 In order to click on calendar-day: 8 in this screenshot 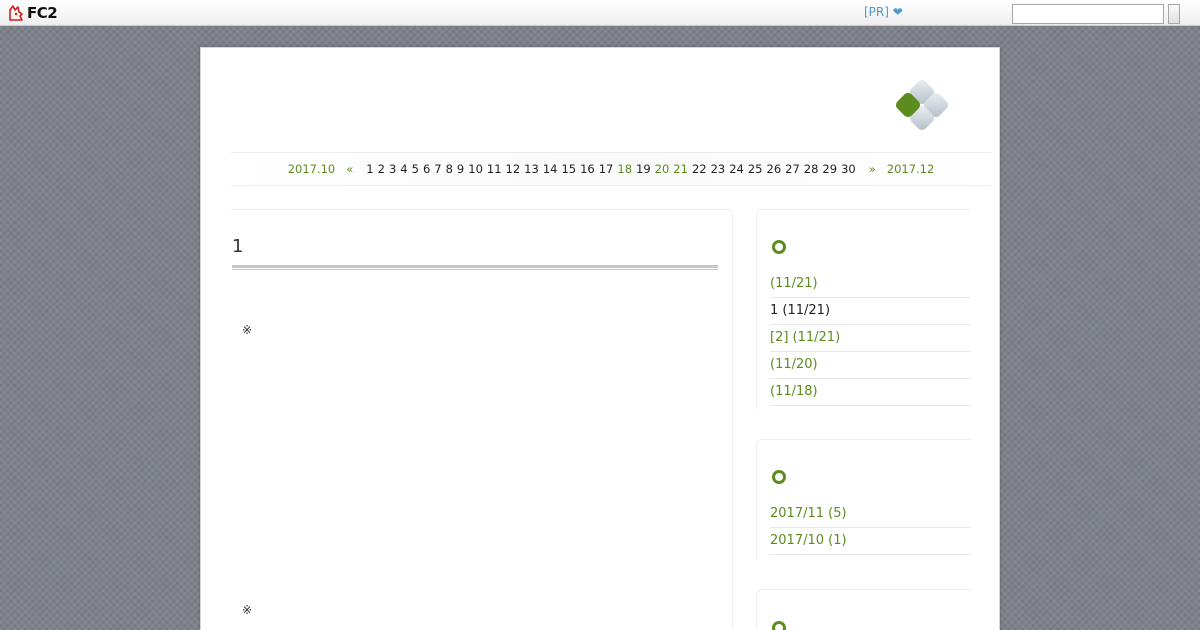, I will do `click(449, 169)`.